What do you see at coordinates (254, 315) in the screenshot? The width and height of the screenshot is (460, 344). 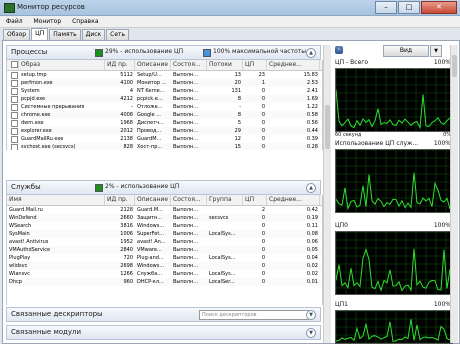 I see `handles-search-input: Поиск дескрипторов` at bounding box center [254, 315].